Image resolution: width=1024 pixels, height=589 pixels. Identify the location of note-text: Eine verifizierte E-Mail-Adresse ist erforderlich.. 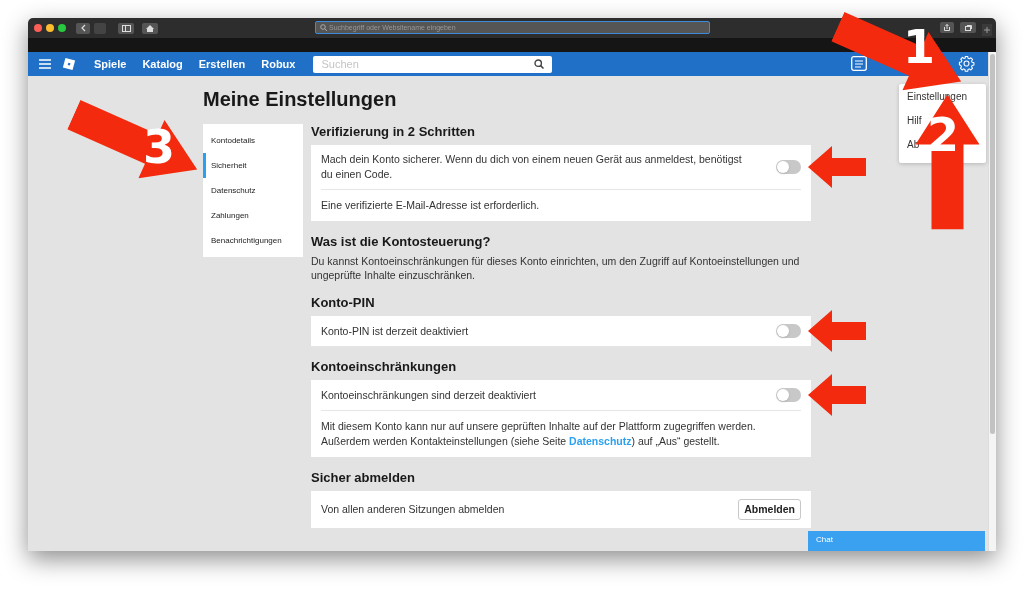
(431, 205).